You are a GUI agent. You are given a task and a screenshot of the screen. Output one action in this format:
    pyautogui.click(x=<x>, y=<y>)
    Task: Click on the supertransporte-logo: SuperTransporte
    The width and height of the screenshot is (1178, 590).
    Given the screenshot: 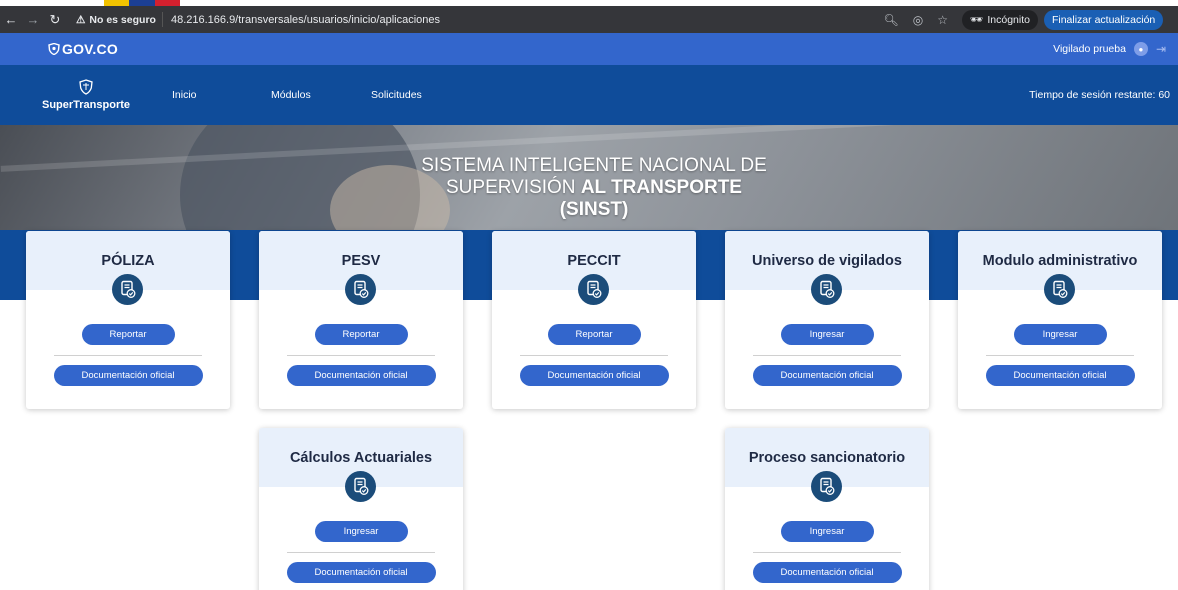 What is the action you would take?
    pyautogui.click(x=86, y=95)
    